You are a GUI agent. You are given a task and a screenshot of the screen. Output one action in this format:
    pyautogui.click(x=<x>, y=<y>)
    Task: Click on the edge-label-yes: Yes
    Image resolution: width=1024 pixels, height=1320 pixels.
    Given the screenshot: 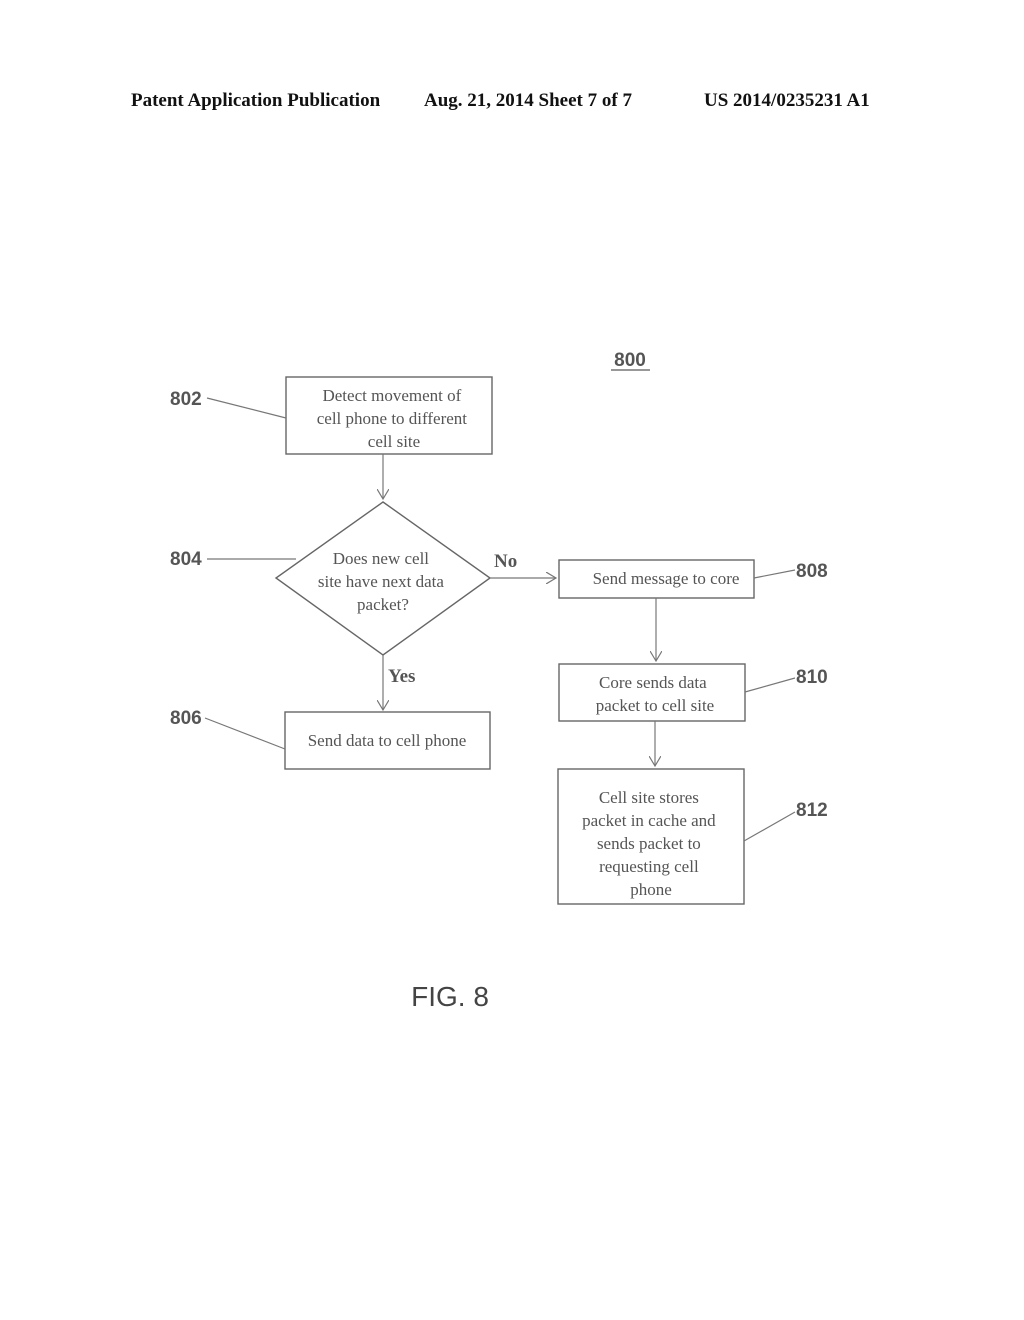 What is the action you would take?
    pyautogui.click(x=401, y=676)
    